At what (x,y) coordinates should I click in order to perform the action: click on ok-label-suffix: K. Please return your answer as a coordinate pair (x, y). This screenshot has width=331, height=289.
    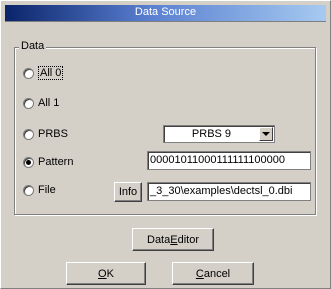
    Looking at the image, I should click on (110, 273).